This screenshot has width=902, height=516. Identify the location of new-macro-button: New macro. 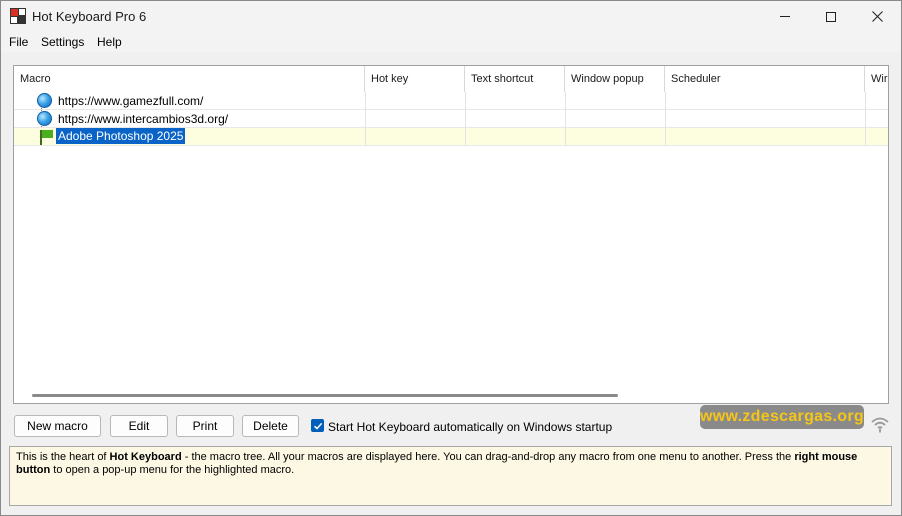
(57, 426).